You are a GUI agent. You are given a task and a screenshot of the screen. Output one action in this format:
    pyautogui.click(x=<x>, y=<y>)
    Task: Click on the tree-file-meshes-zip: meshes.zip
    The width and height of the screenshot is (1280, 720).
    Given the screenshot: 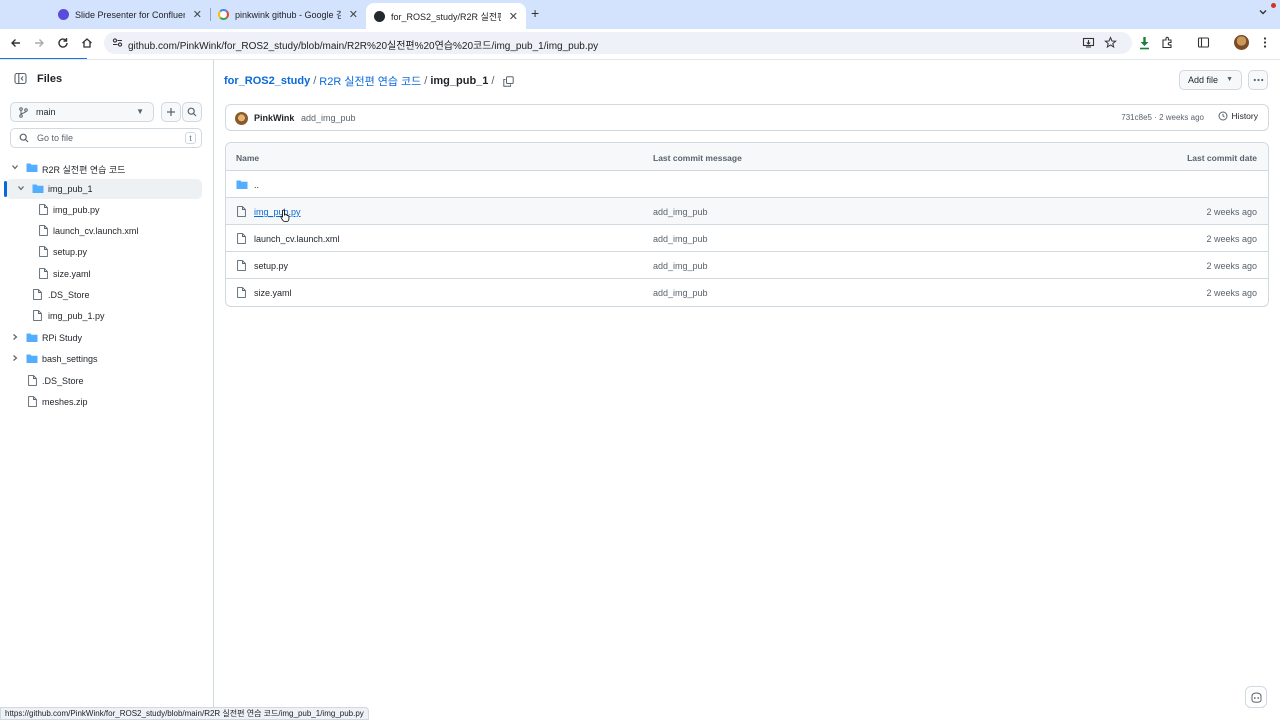 What is the action you would take?
    pyautogui.click(x=104, y=402)
    